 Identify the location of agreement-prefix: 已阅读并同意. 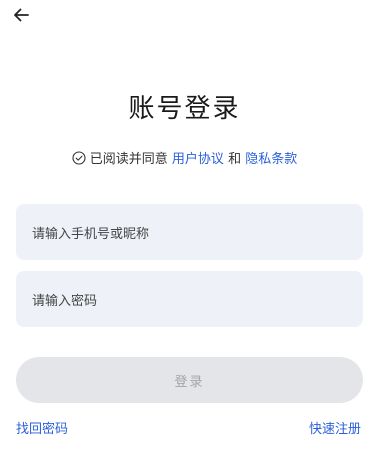
(128, 159).